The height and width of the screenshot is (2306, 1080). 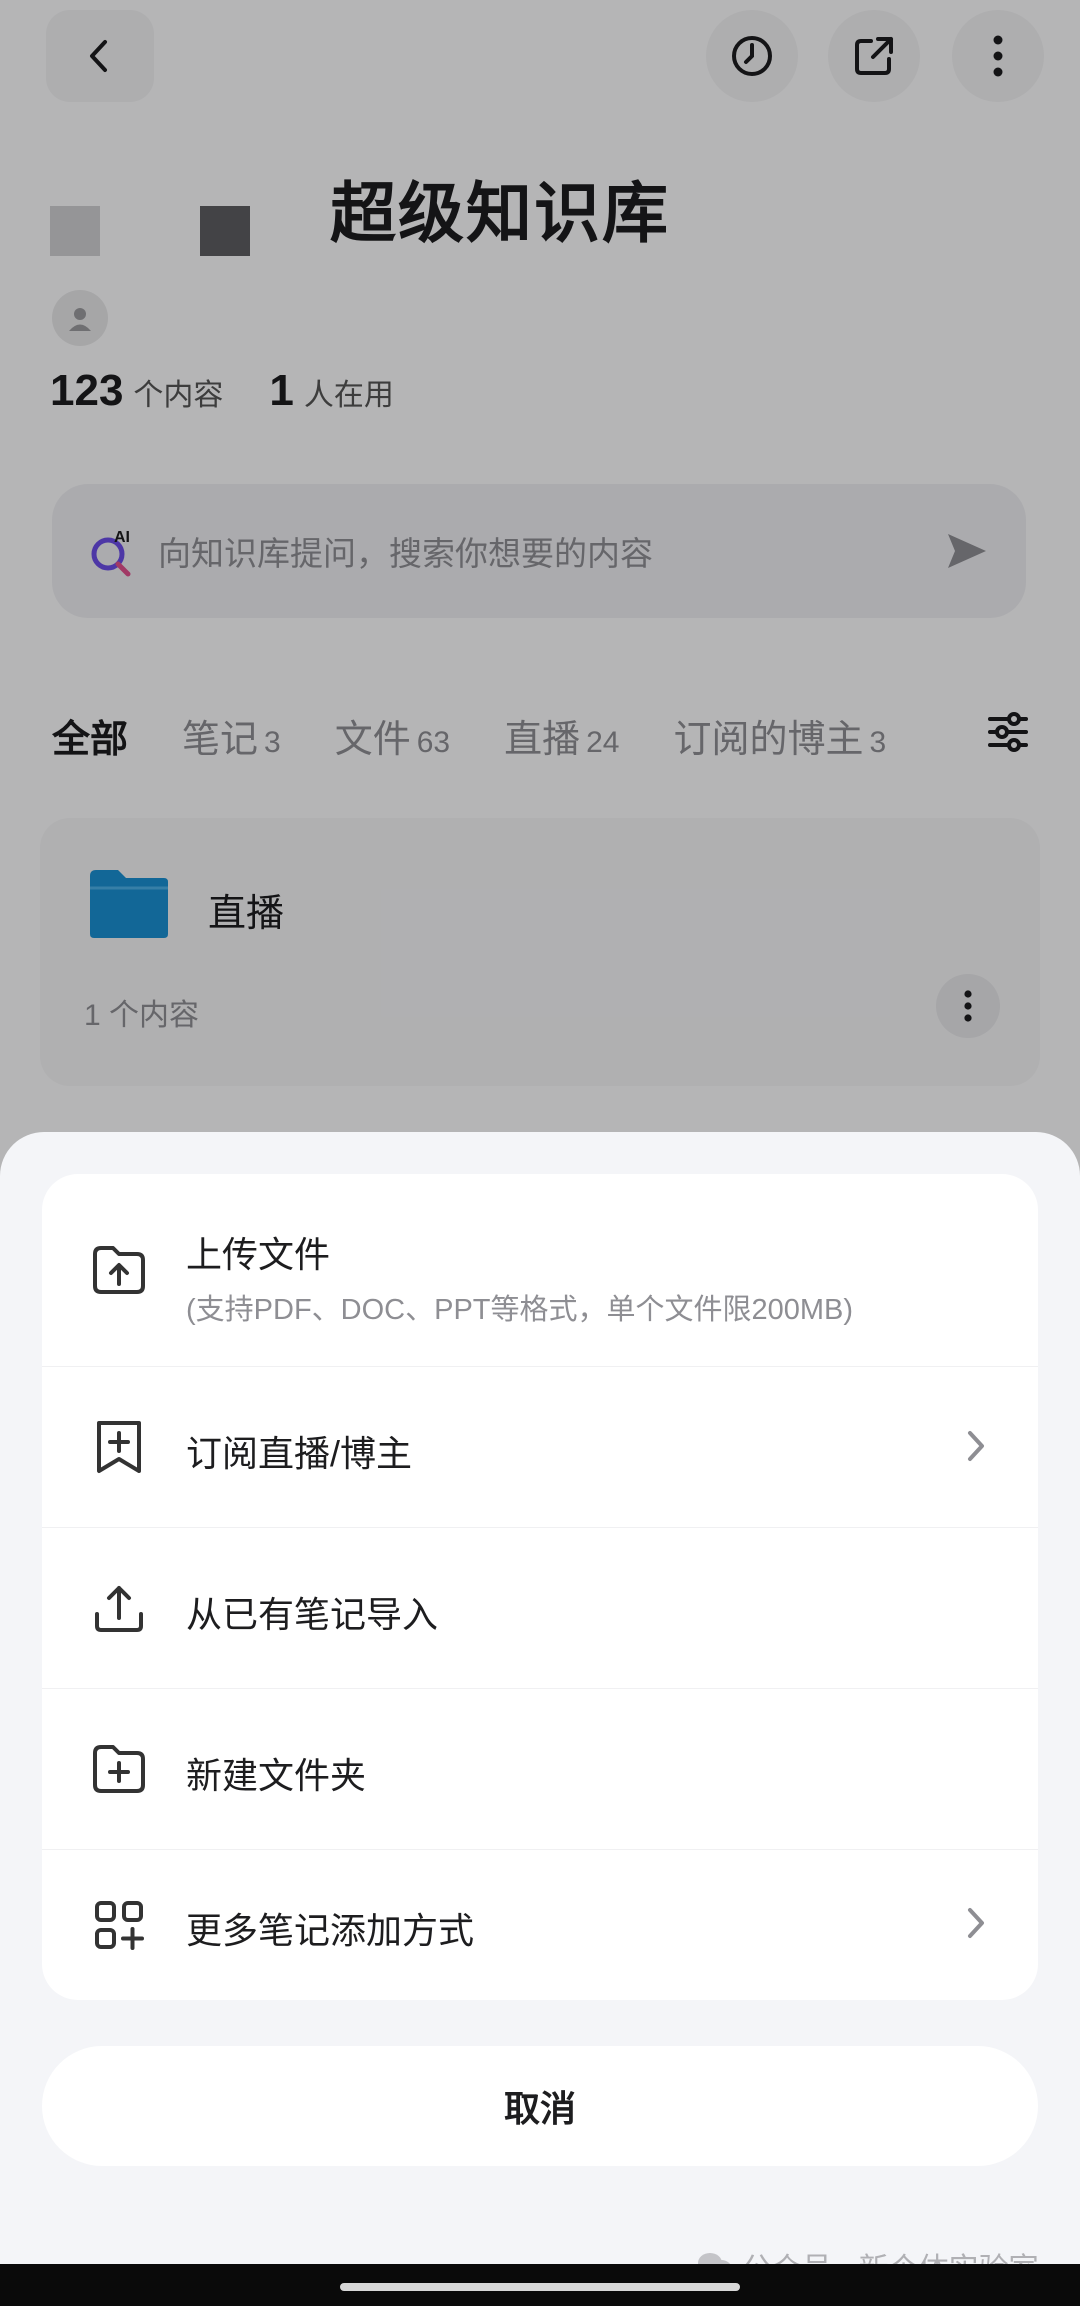 What do you see at coordinates (520, 1310) in the screenshot?
I see `menu-item-sublabel: (支持PDF、DOC、PPT等格式，单个文件限200MB)` at bounding box center [520, 1310].